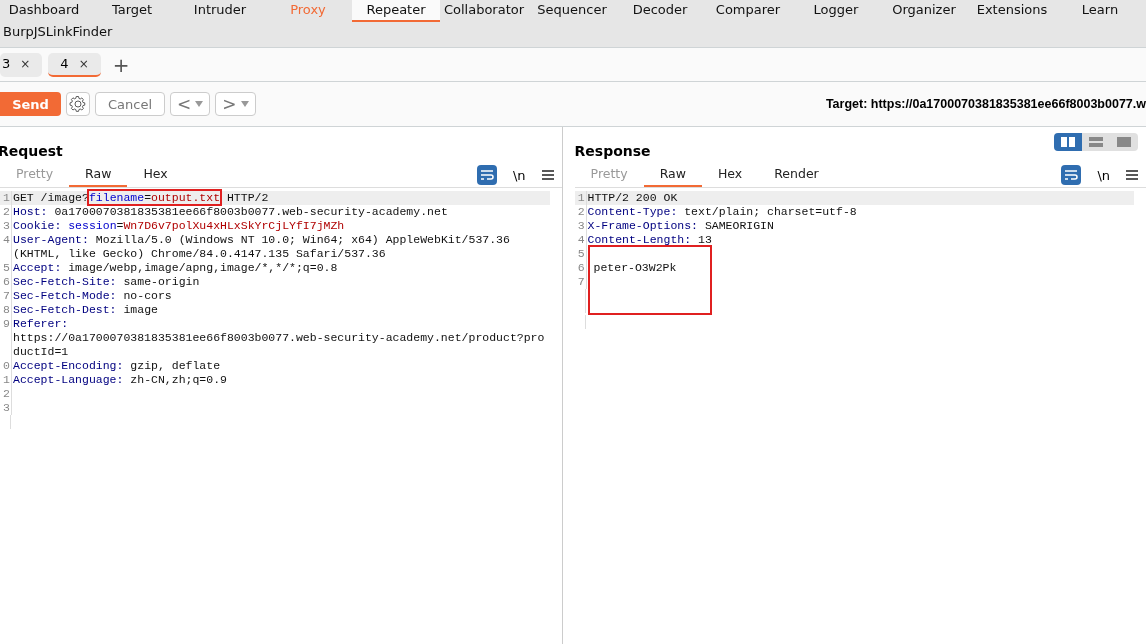  Describe the element at coordinates (6, 63) in the screenshot. I see `tab-label: 3` at that location.